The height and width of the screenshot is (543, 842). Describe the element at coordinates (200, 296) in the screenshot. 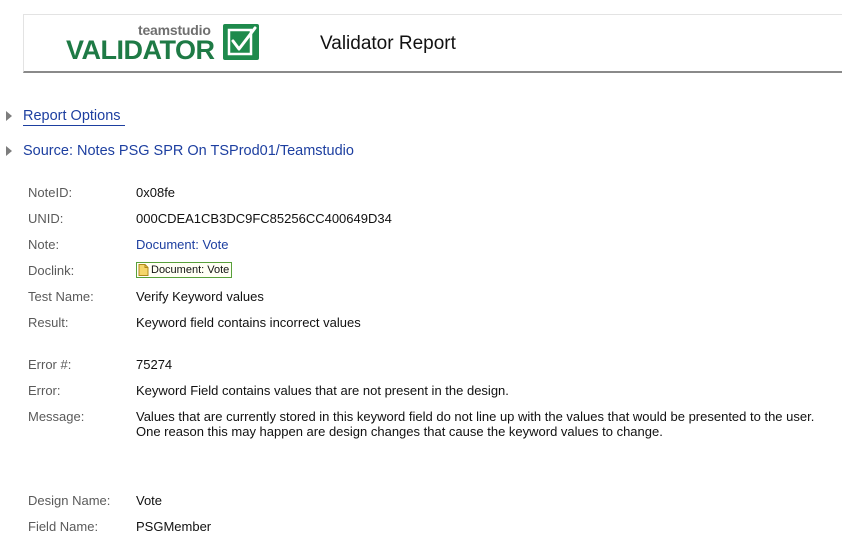

I see `test-name-value: Verify Keyword values` at that location.